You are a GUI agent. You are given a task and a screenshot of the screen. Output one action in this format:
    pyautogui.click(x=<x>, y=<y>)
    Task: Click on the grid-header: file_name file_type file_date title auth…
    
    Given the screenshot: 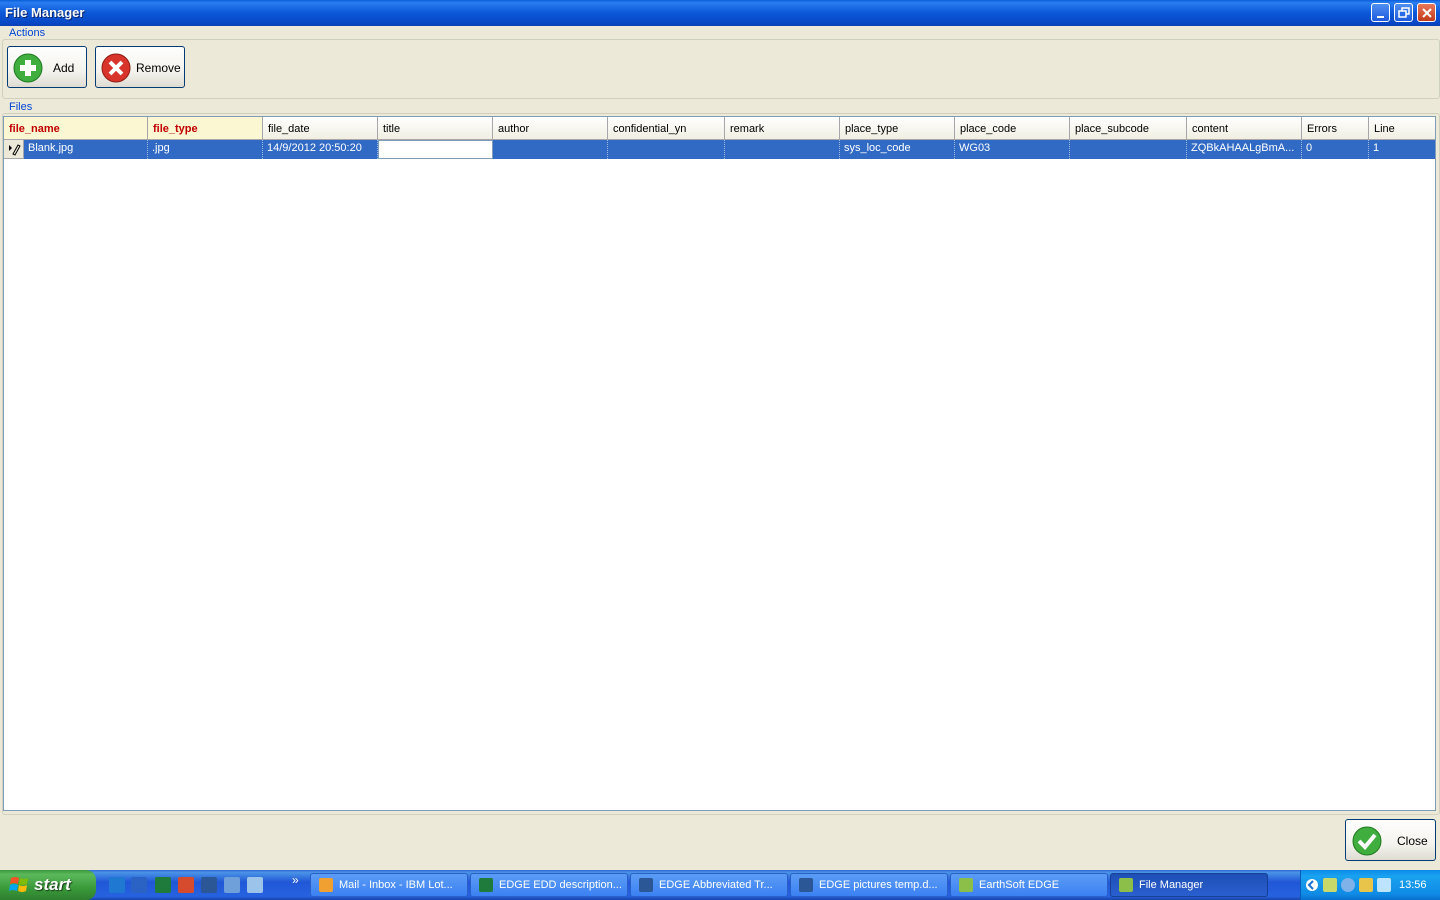 What is the action you would take?
    pyautogui.click(x=719, y=128)
    